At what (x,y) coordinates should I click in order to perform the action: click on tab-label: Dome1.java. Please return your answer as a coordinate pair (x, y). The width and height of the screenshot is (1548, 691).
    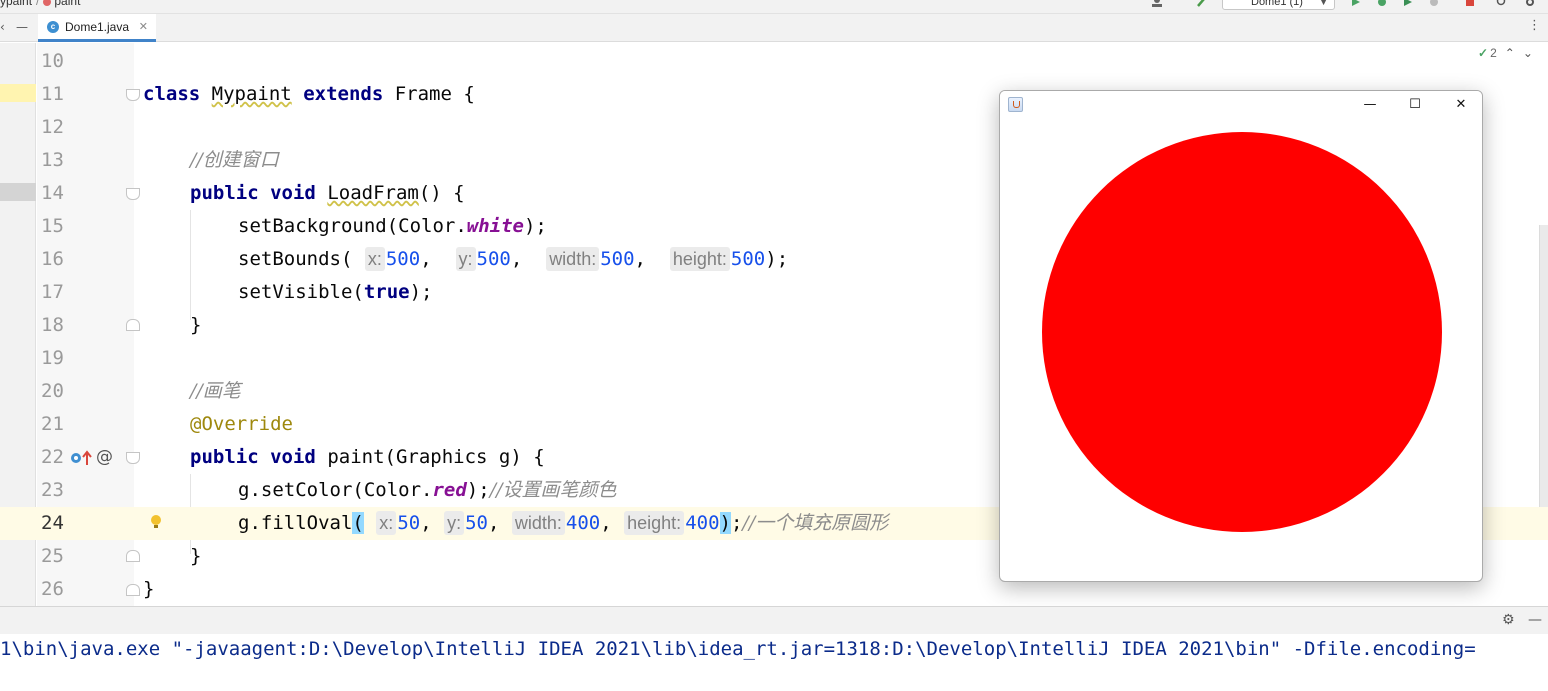
    Looking at the image, I should click on (97, 27).